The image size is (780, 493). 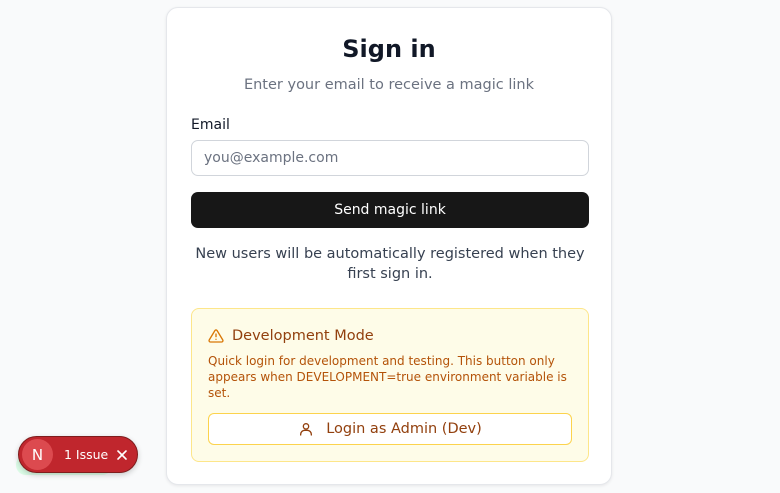 I want to click on nextjs-logo-icon: N, so click(x=37, y=454).